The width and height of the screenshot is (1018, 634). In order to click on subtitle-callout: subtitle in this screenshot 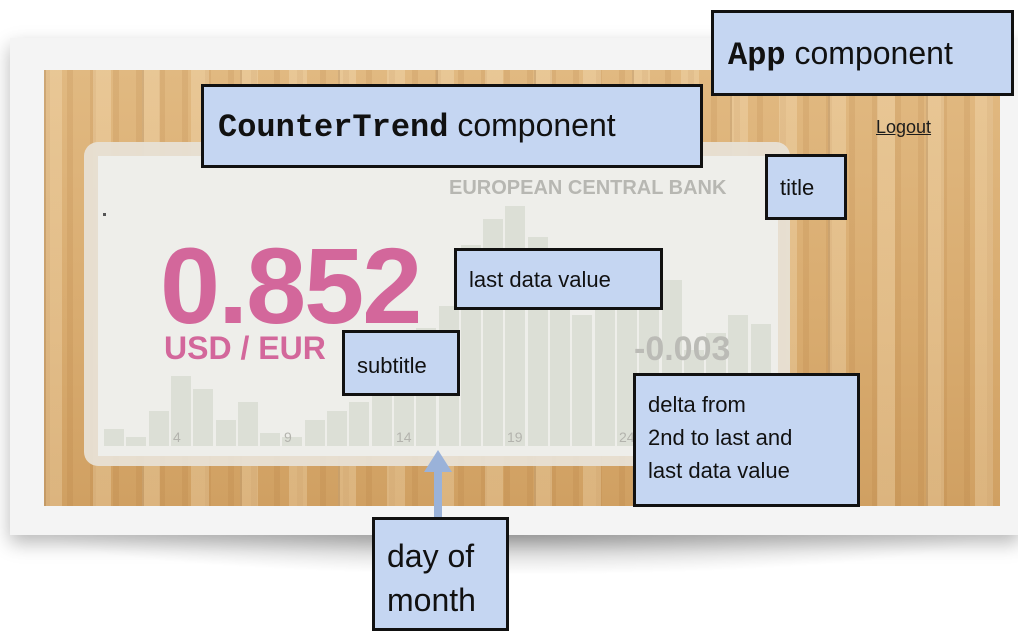, I will do `click(401, 363)`.